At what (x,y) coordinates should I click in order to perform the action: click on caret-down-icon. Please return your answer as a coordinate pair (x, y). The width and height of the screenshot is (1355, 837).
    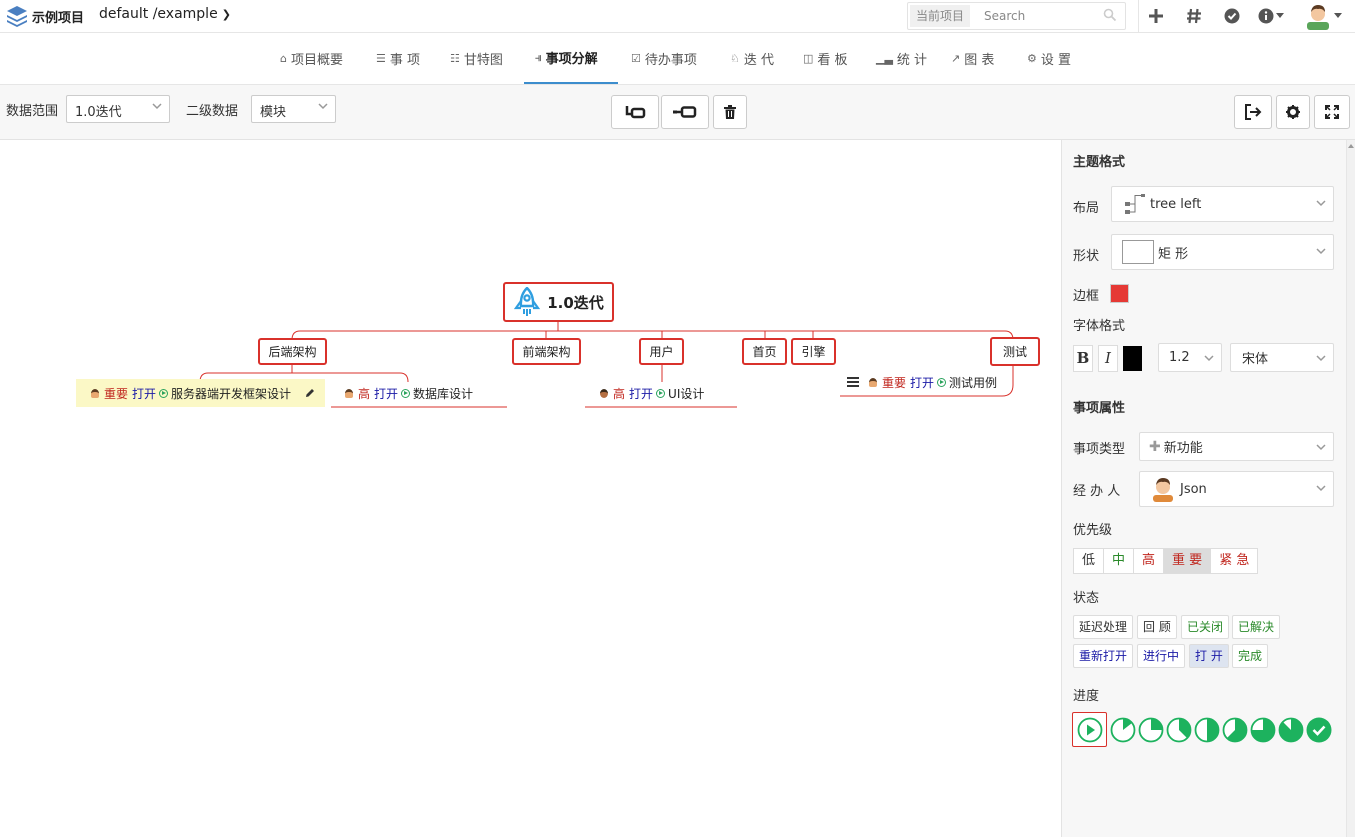
    Looking at the image, I should click on (1280, 15).